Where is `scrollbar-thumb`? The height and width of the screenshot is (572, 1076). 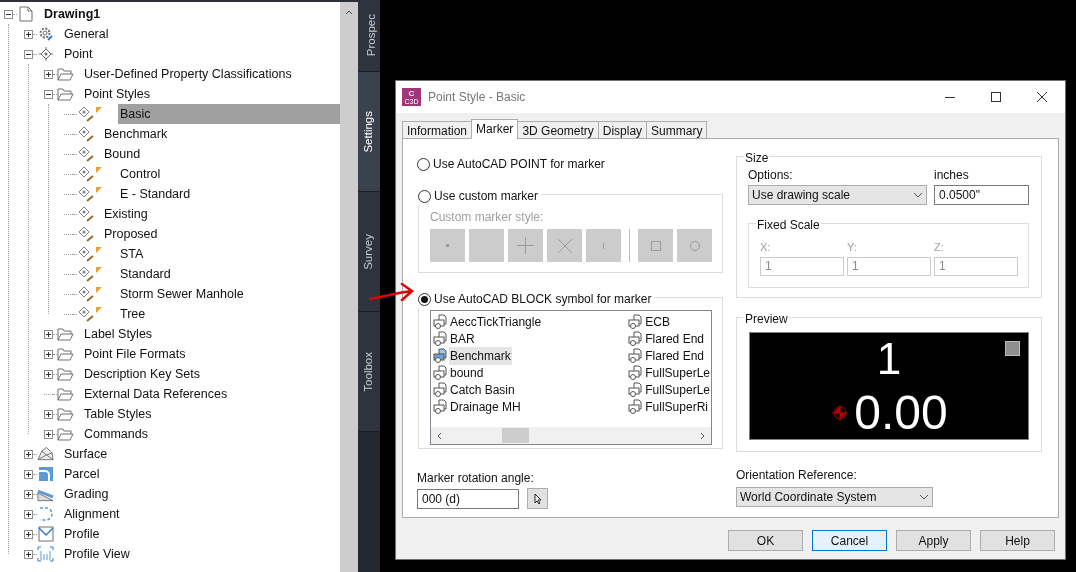 scrollbar-thumb is located at coordinates (515, 435).